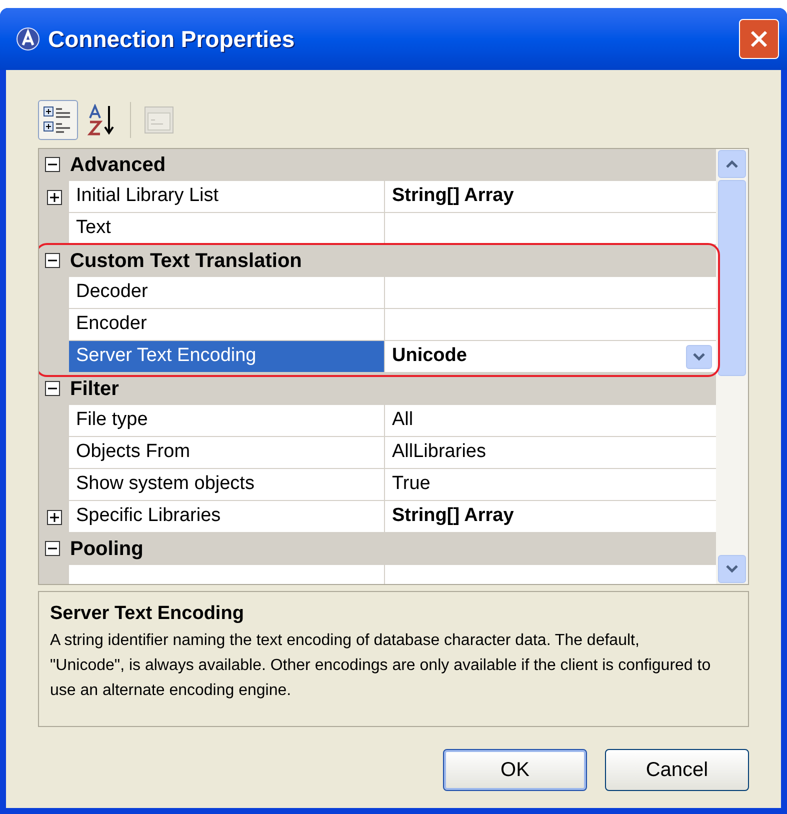  What do you see at coordinates (227, 517) in the screenshot?
I see `property-name-cell: Specific Libraries` at bounding box center [227, 517].